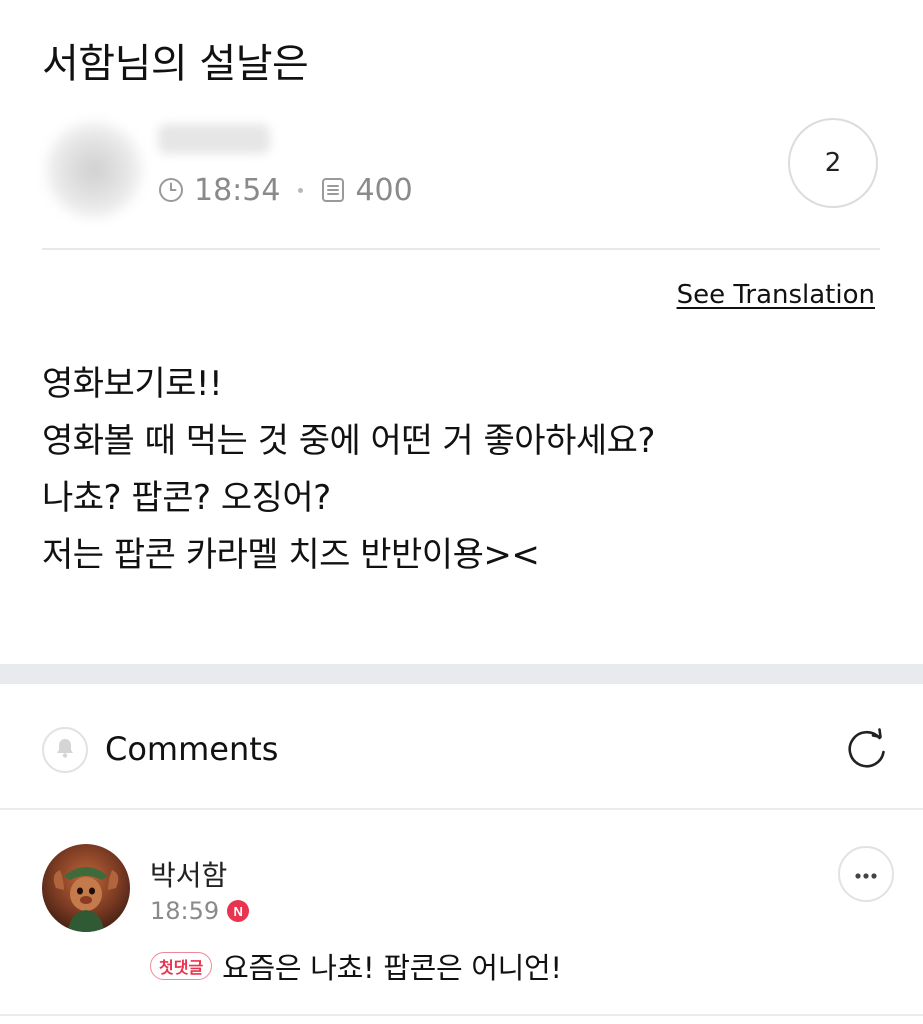 The image size is (923, 1024). Describe the element at coordinates (333, 190) in the screenshot. I see `document-icon` at that location.